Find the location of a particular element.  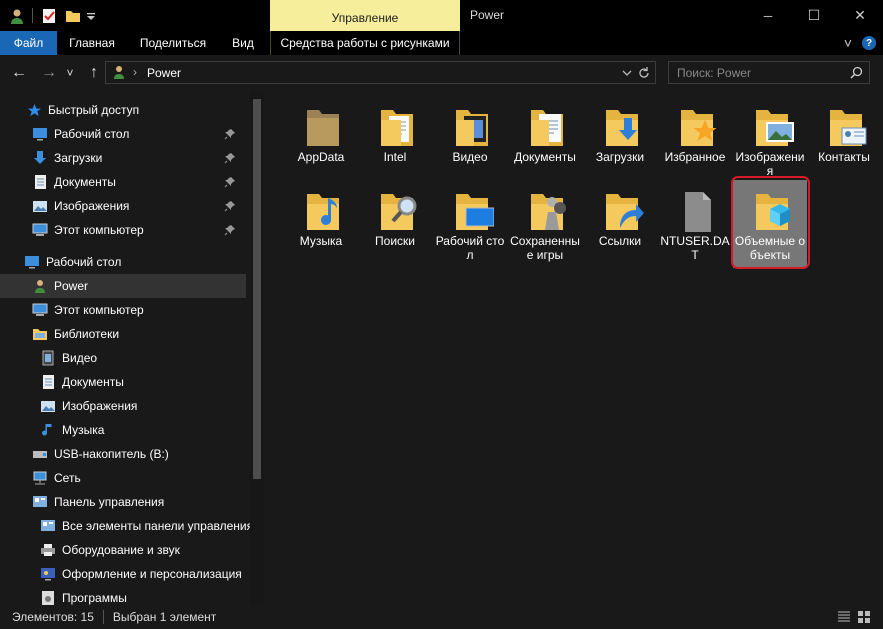

file-item-contacts: Контакты is located at coordinates (844, 138).